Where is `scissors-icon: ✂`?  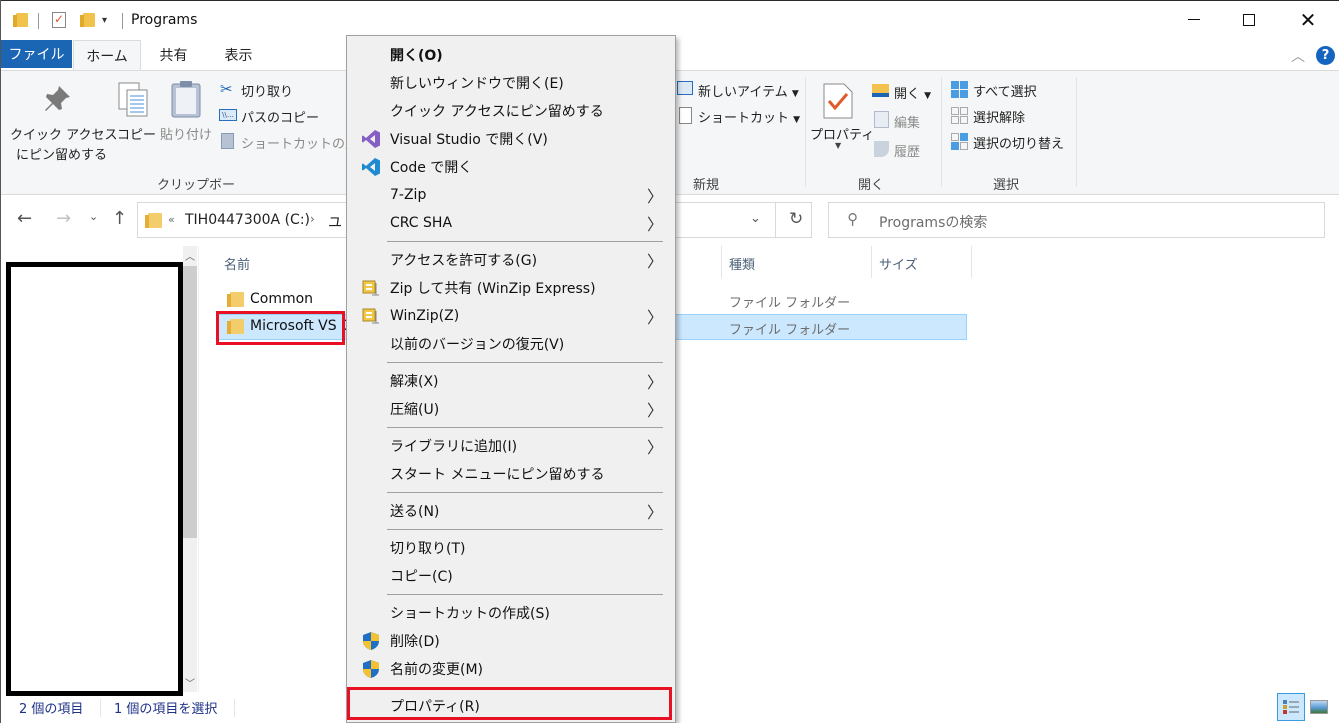
scissors-icon: ✂ is located at coordinates (226, 89).